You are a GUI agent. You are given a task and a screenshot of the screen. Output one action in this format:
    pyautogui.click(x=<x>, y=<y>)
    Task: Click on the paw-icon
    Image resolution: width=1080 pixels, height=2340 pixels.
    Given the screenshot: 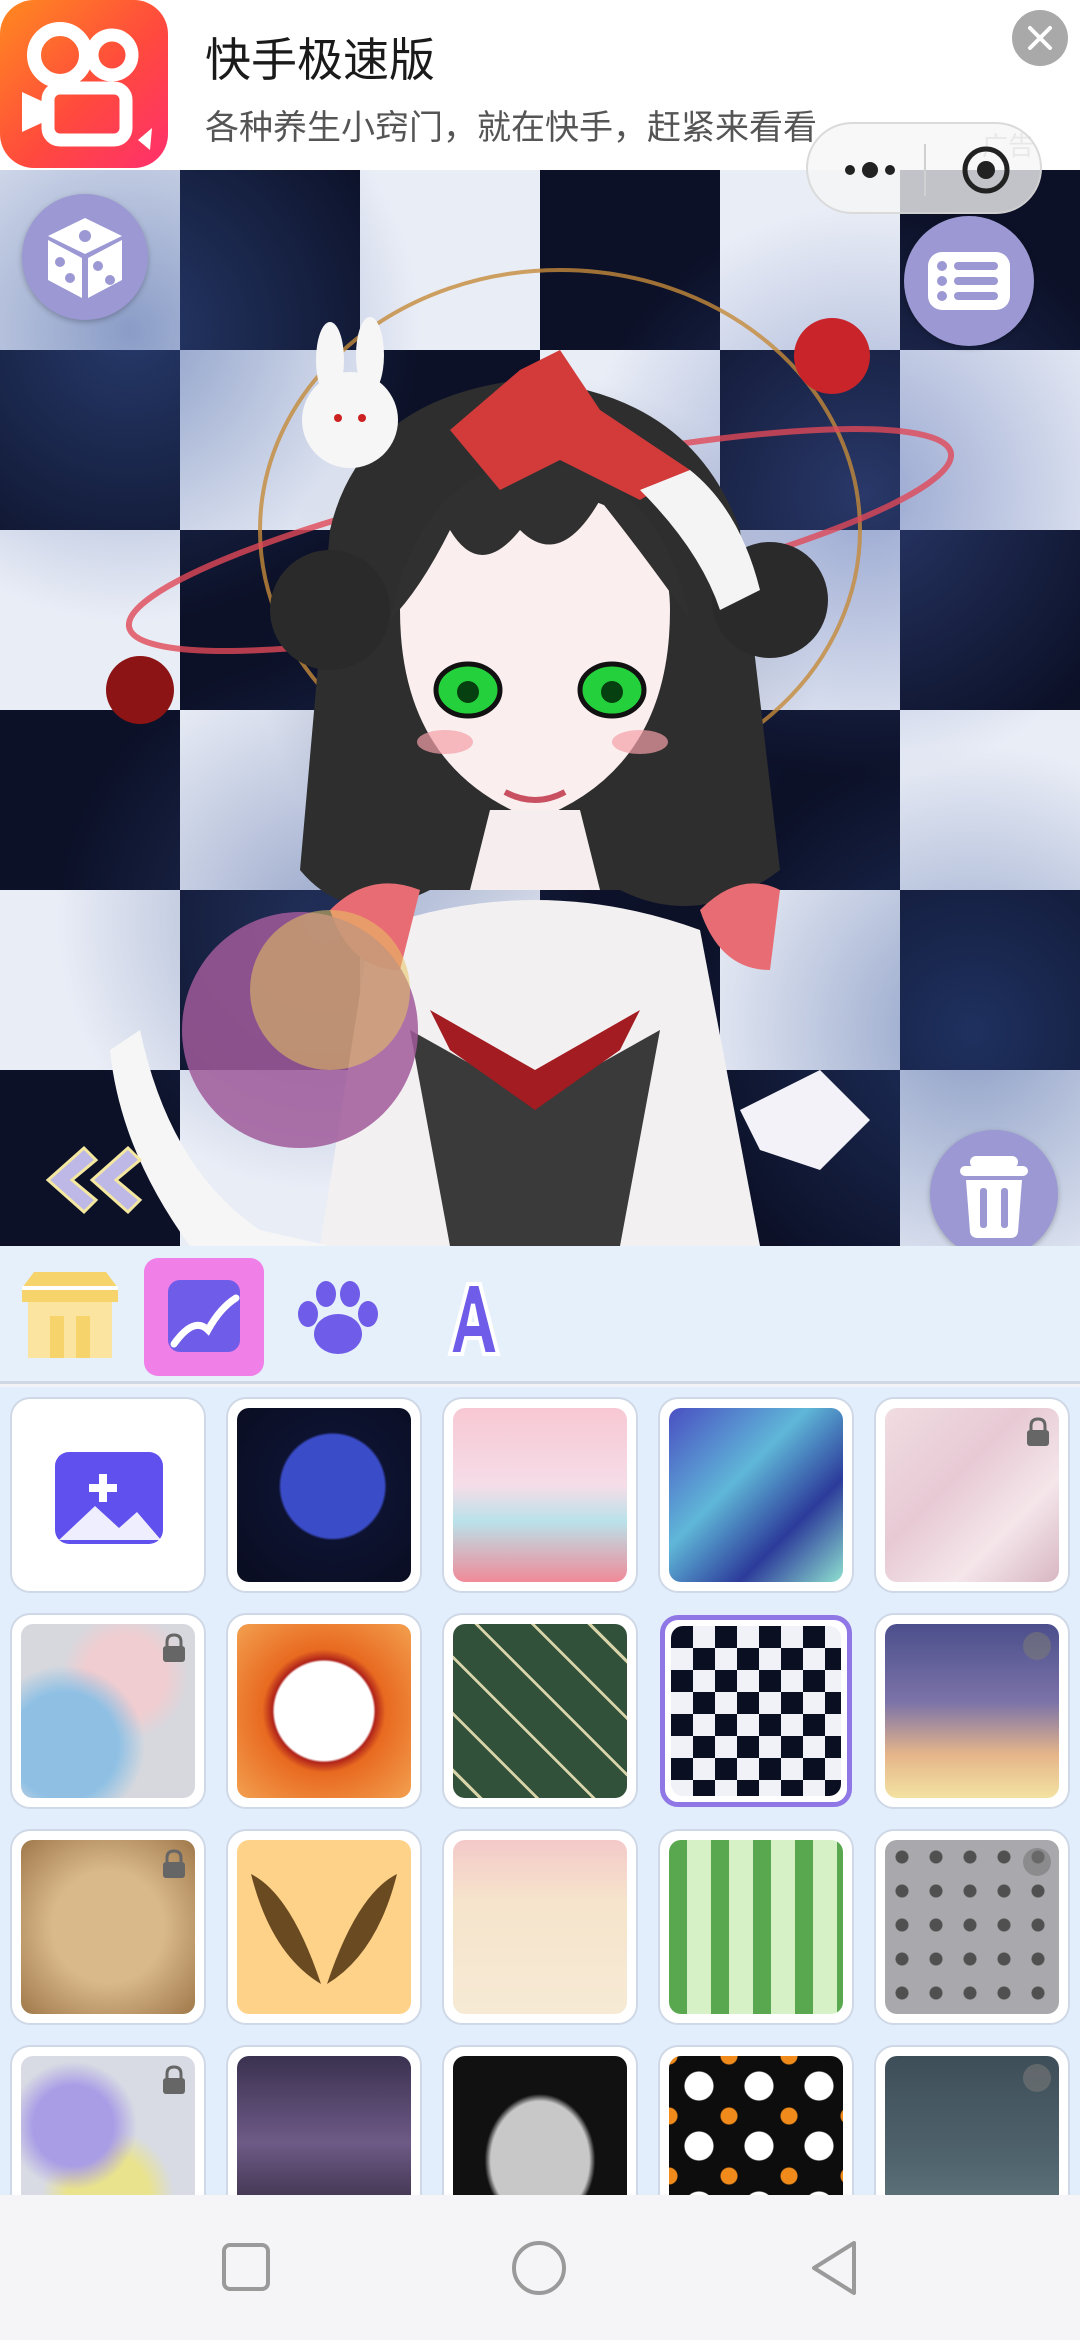 What is the action you would take?
    pyautogui.click(x=338, y=1317)
    